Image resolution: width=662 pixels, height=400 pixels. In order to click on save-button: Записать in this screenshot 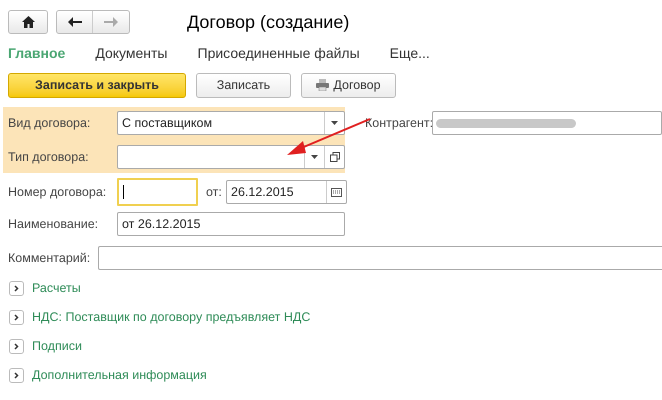, I will do `click(243, 85)`.